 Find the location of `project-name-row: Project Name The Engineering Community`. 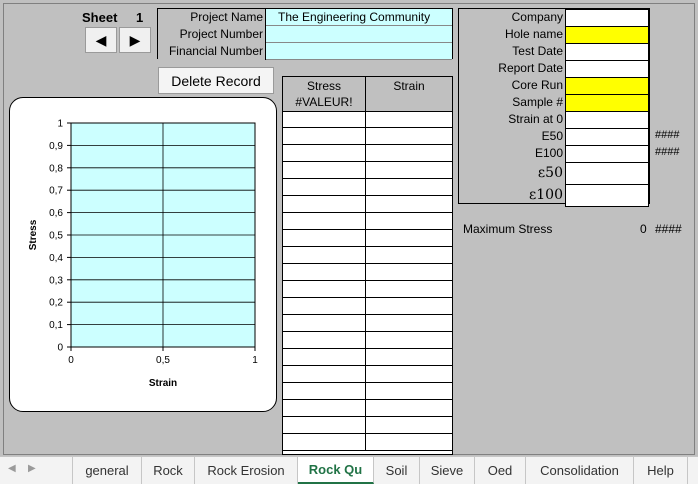

project-name-row: Project Name The Engineering Community is located at coordinates (305, 17).